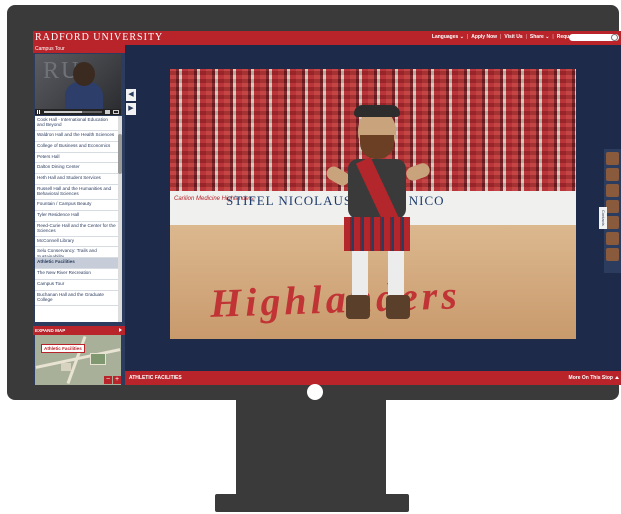 The image size is (621, 514). Describe the element at coordinates (380, 217) in the screenshot. I see `highlander-mascot` at that location.